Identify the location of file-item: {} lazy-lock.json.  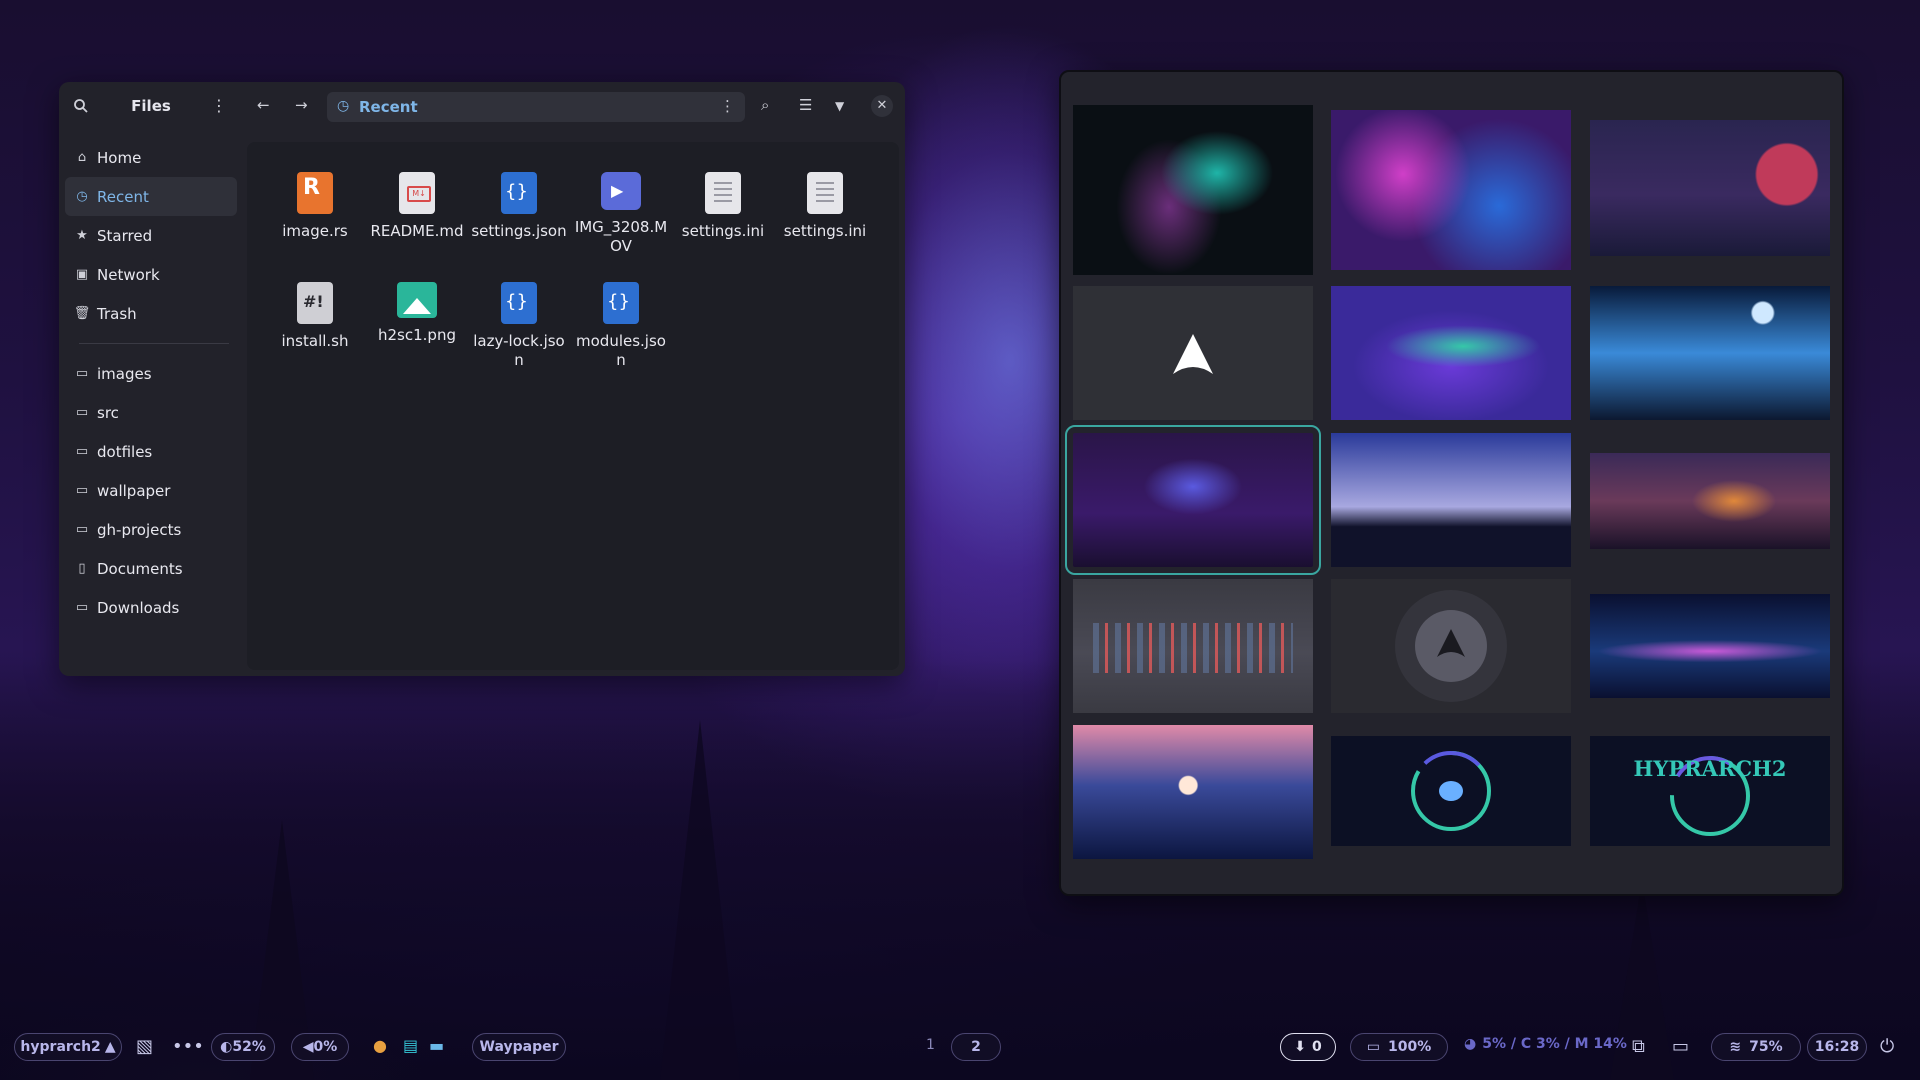
(519, 326).